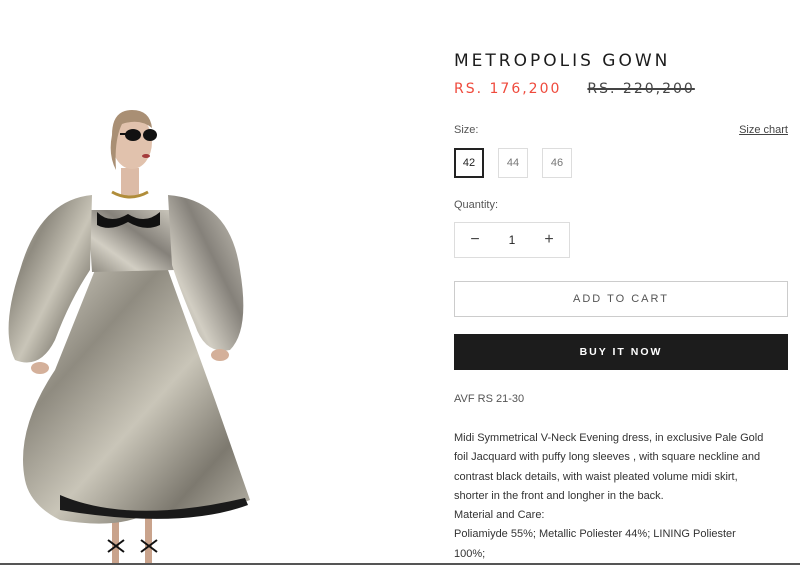 The height and width of the screenshot is (567, 800). I want to click on description-line: 100%;, so click(470, 553).